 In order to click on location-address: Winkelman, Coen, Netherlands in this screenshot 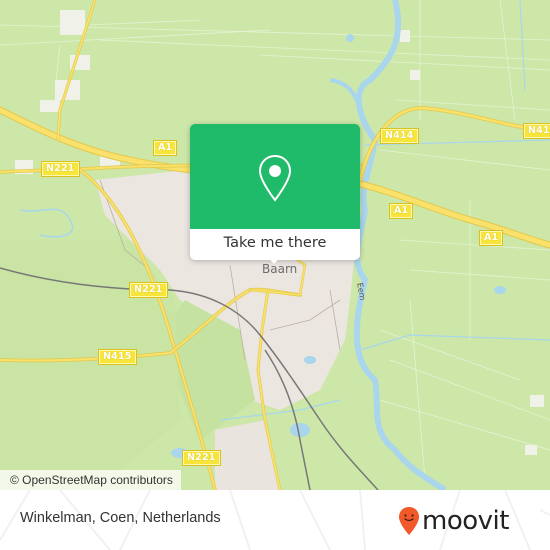, I will do `click(120, 518)`.